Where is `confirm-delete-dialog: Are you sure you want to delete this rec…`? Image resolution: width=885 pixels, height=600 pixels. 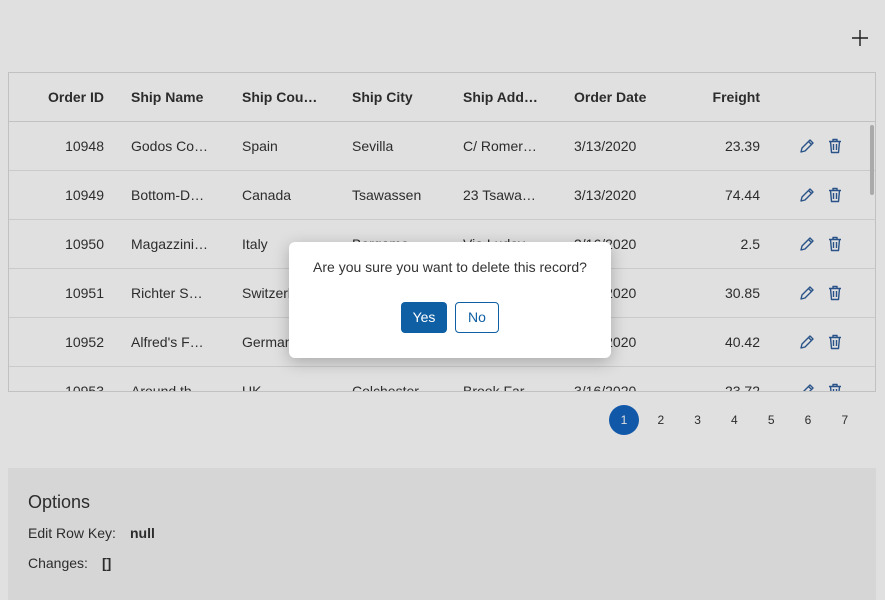
confirm-delete-dialog: Are you sure you want to delete this rec… is located at coordinates (450, 300).